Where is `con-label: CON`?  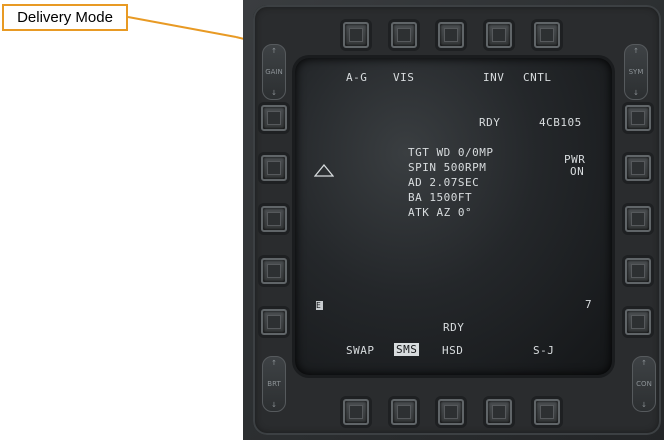 con-label: CON is located at coordinates (644, 384).